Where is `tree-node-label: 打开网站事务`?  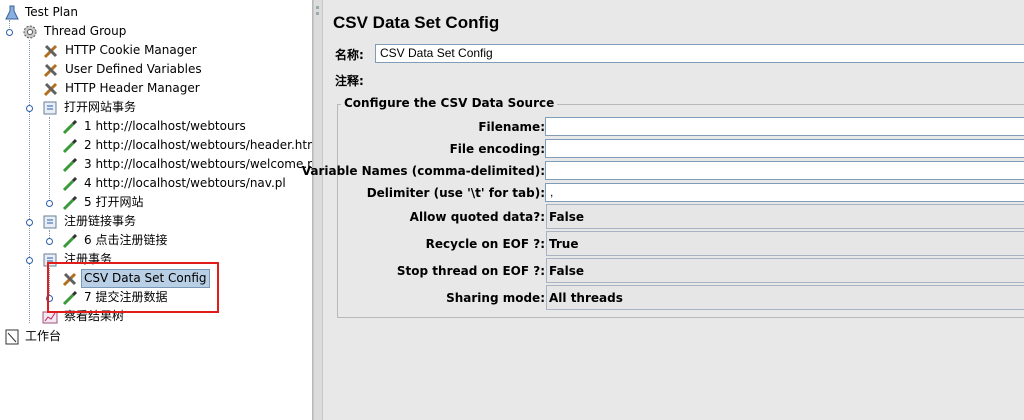
tree-node-label: 打开网站事务 is located at coordinates (100, 107).